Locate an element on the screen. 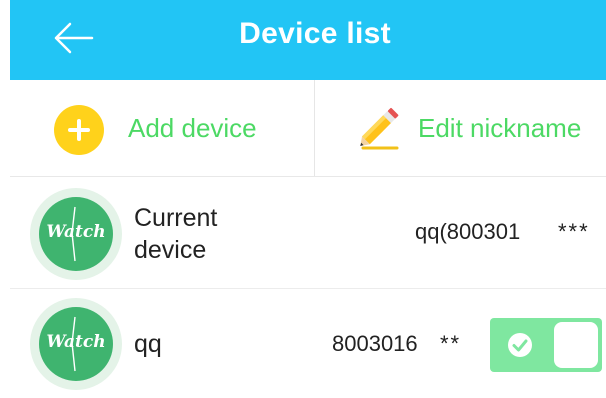 This screenshot has height=398, width=606. masked-value: *** is located at coordinates (574, 231).